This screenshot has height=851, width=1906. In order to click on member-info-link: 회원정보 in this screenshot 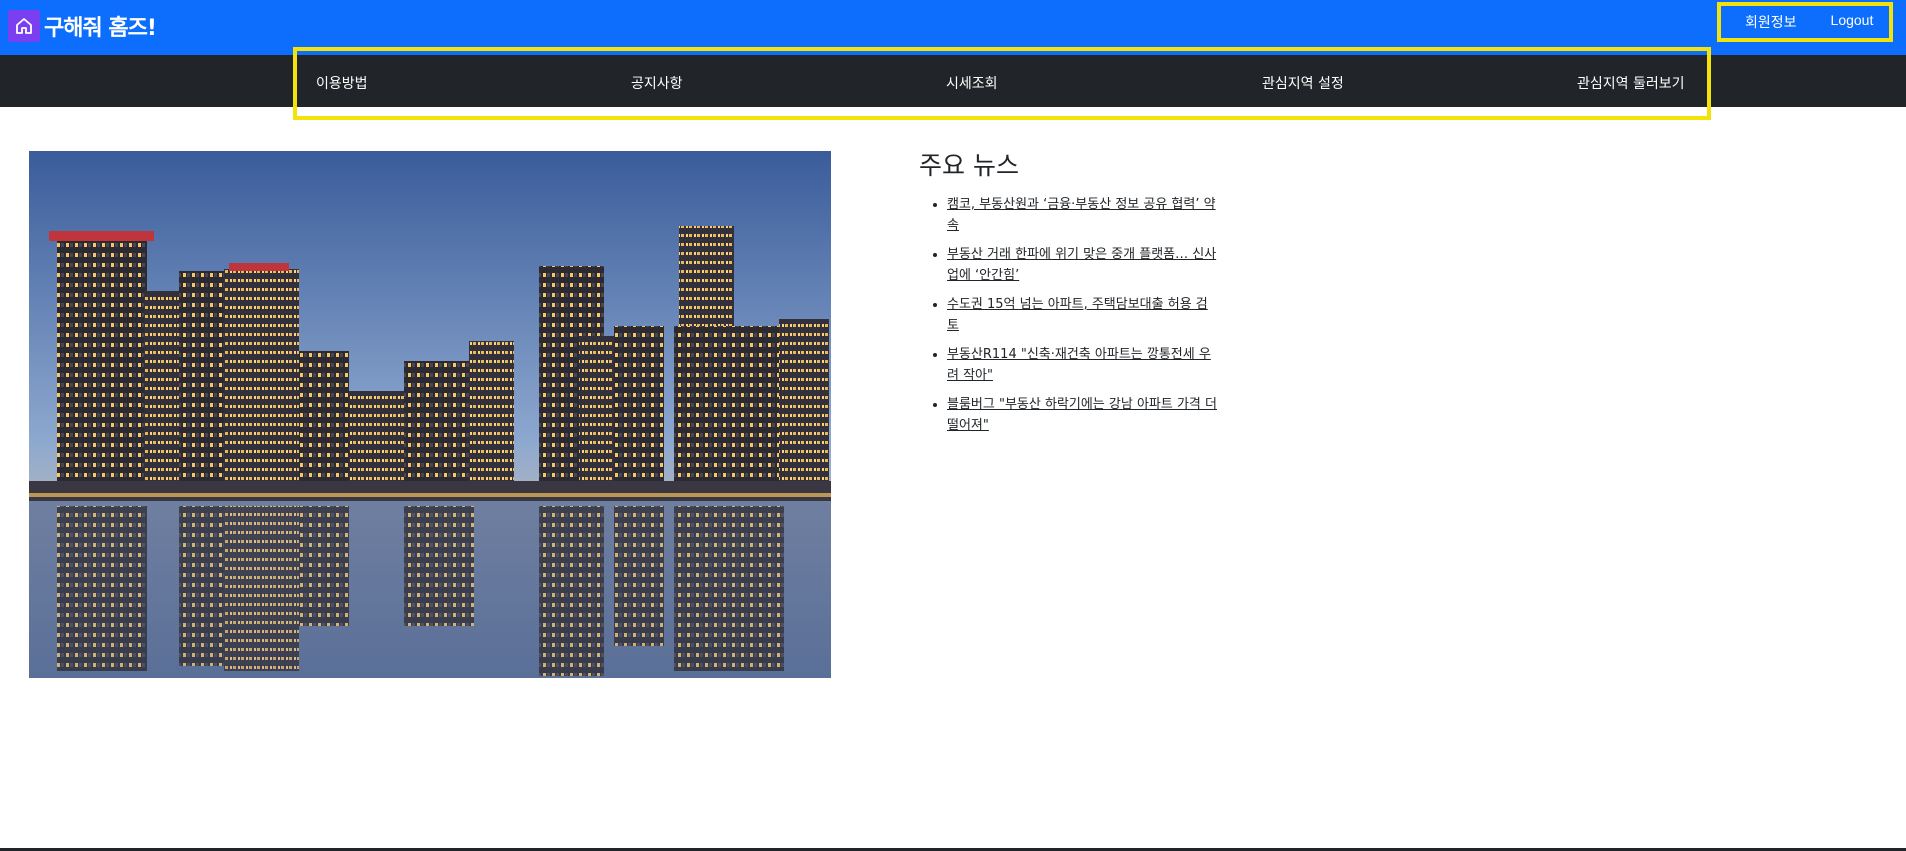, I will do `click(1771, 22)`.